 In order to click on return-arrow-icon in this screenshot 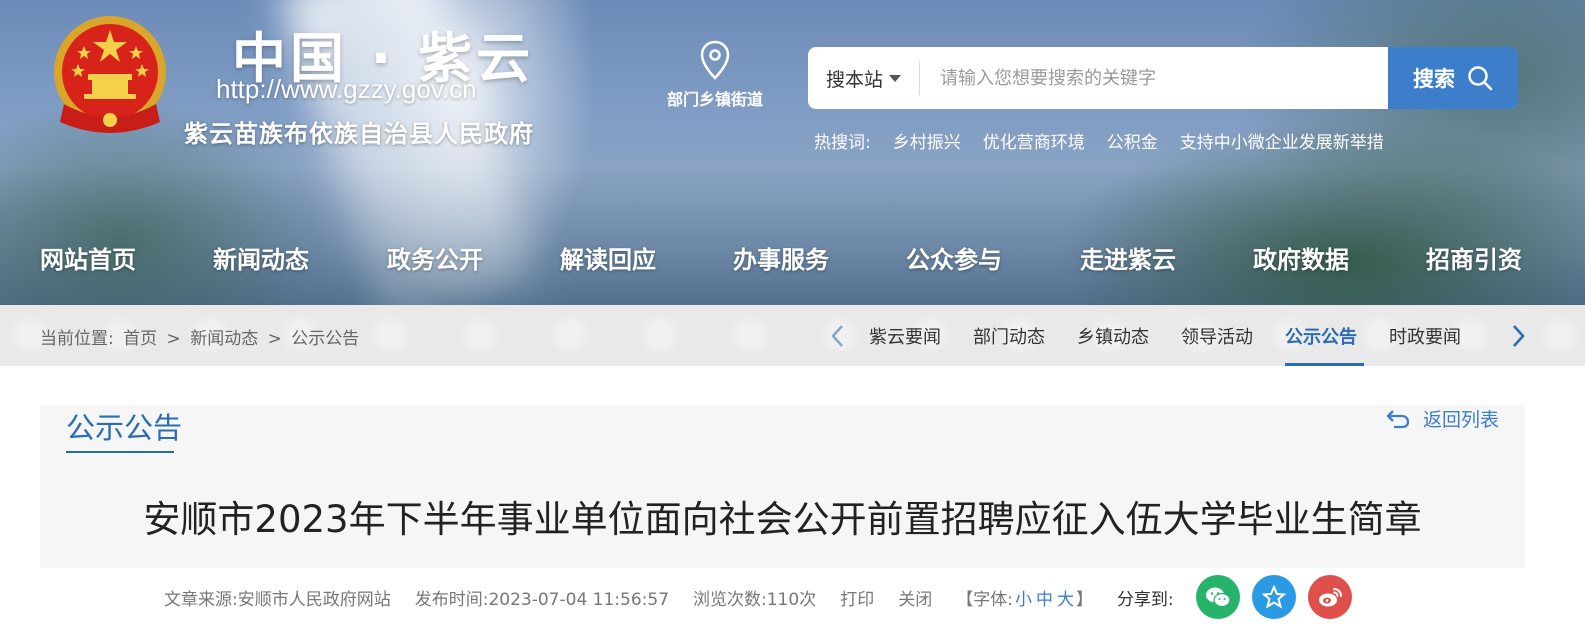, I will do `click(1398, 418)`.